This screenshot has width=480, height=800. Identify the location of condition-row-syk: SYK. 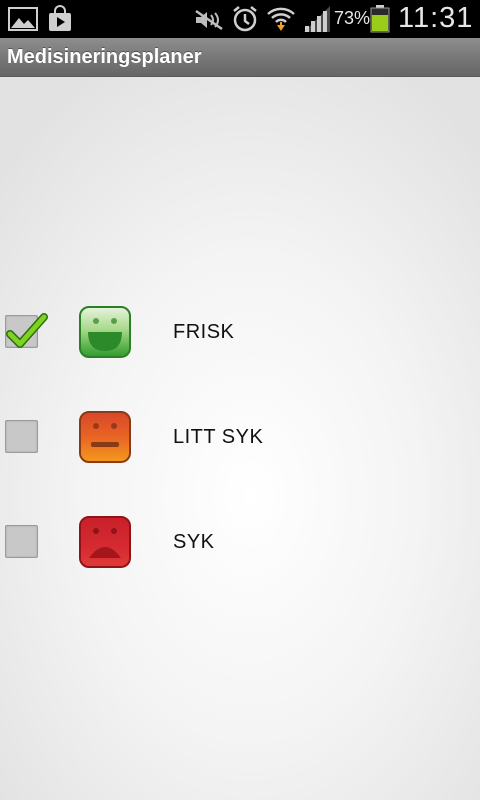
(240, 542).